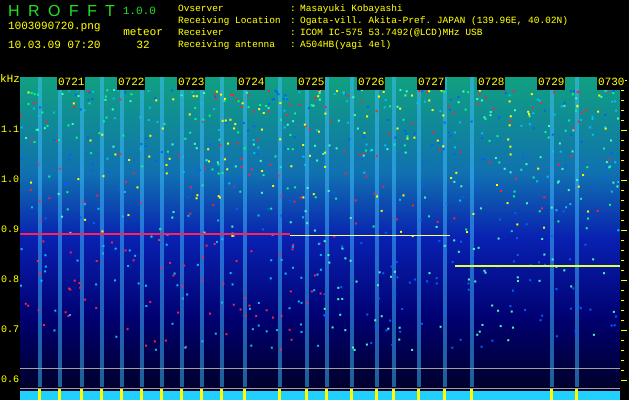 The width and height of the screenshot is (629, 400). Describe the element at coordinates (131, 83) in the screenshot. I see `time-label: 0722` at that location.